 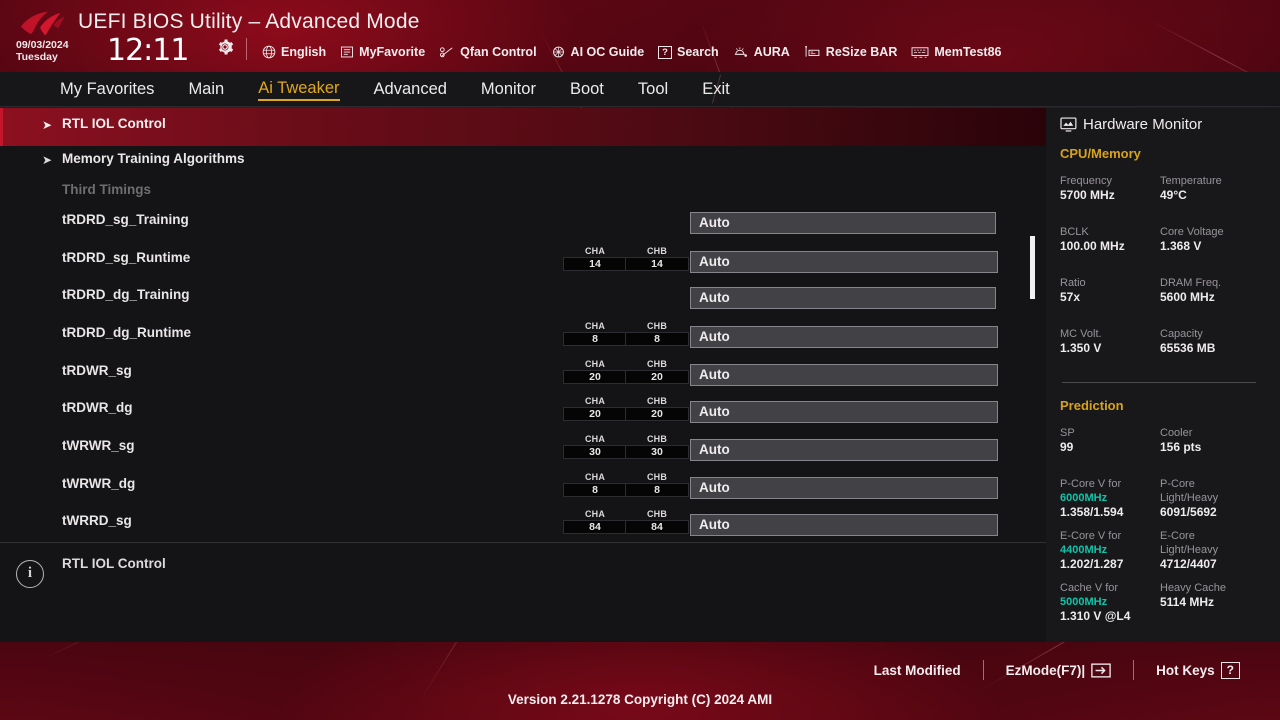 I want to click on header-tool-resize-bar: ReSize BAR, so click(x=851, y=52).